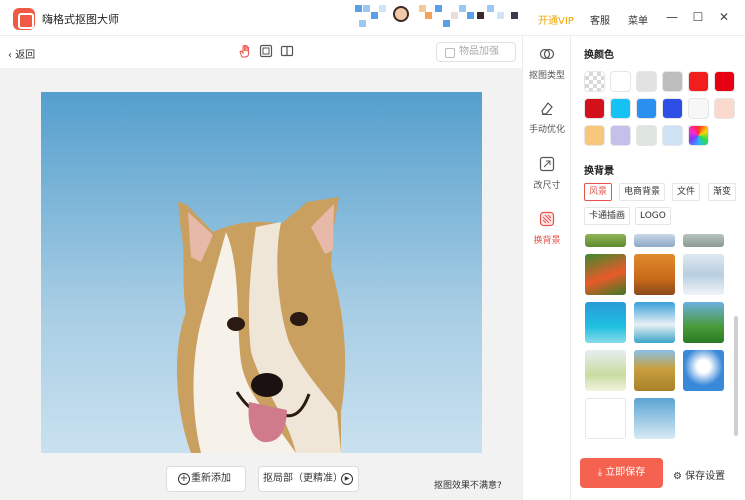 The image size is (745, 500). I want to click on bottom-bar: + 重新添加 抠局部（更精准） ▶ 抠图效果不满意?, so click(261, 479).